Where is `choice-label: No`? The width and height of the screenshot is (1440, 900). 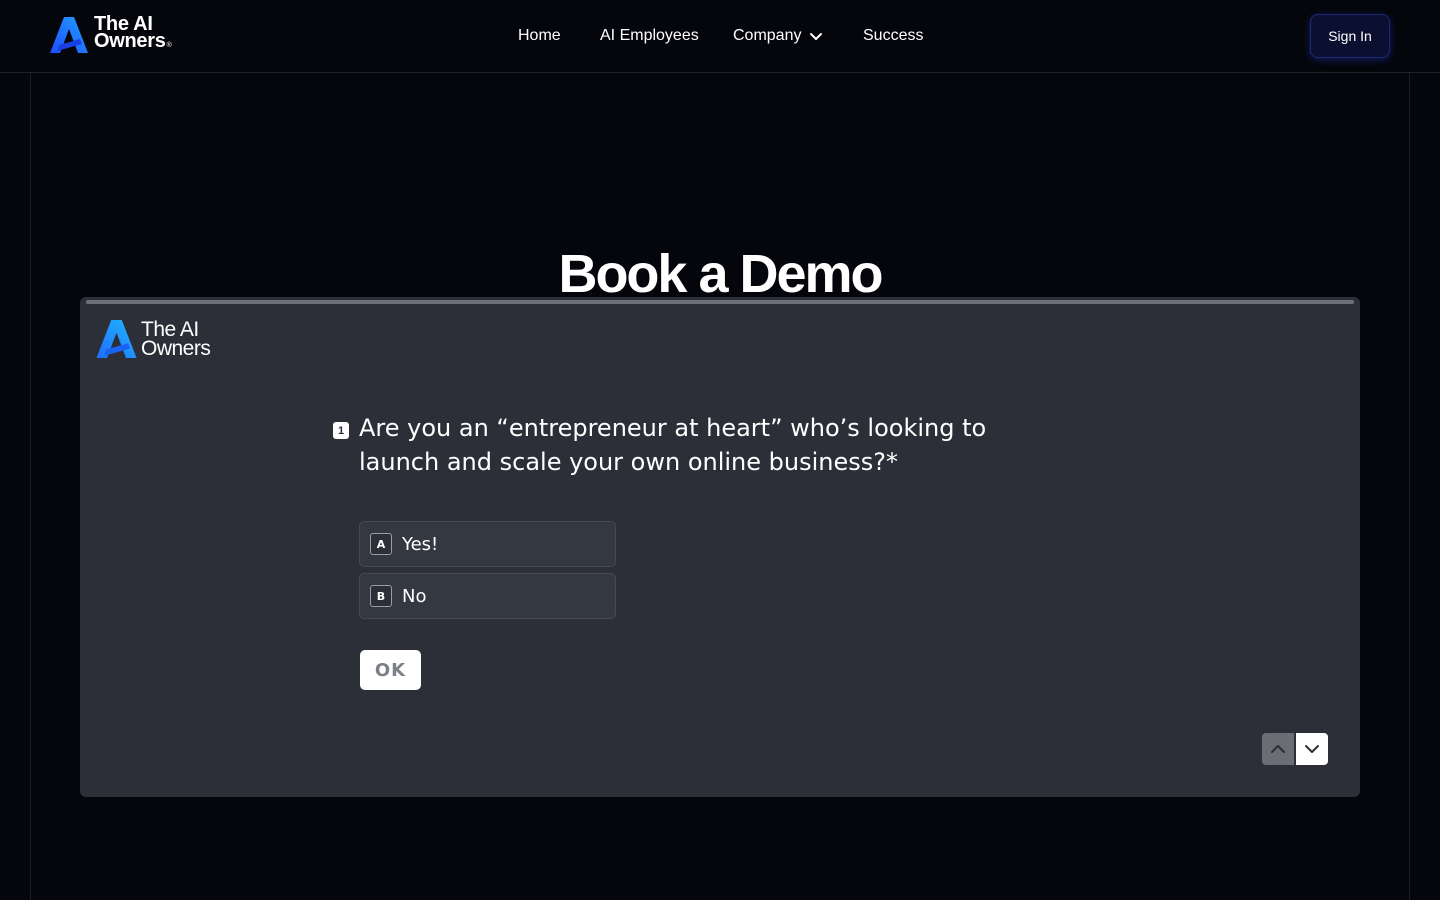 choice-label: No is located at coordinates (414, 596).